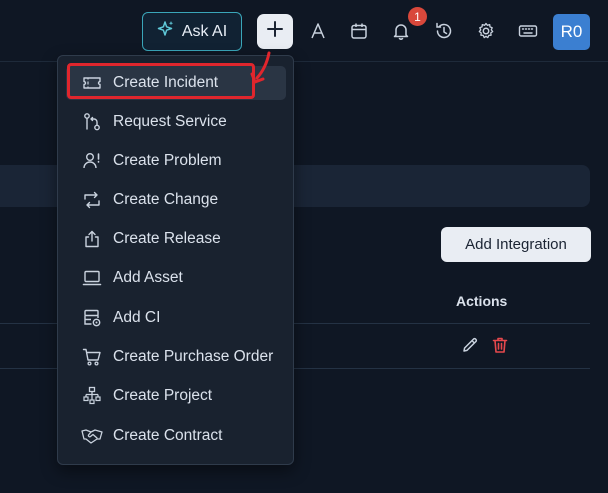 Image resolution: width=608 pixels, height=493 pixels. I want to click on ask-ai-button: Ask AI, so click(192, 31).